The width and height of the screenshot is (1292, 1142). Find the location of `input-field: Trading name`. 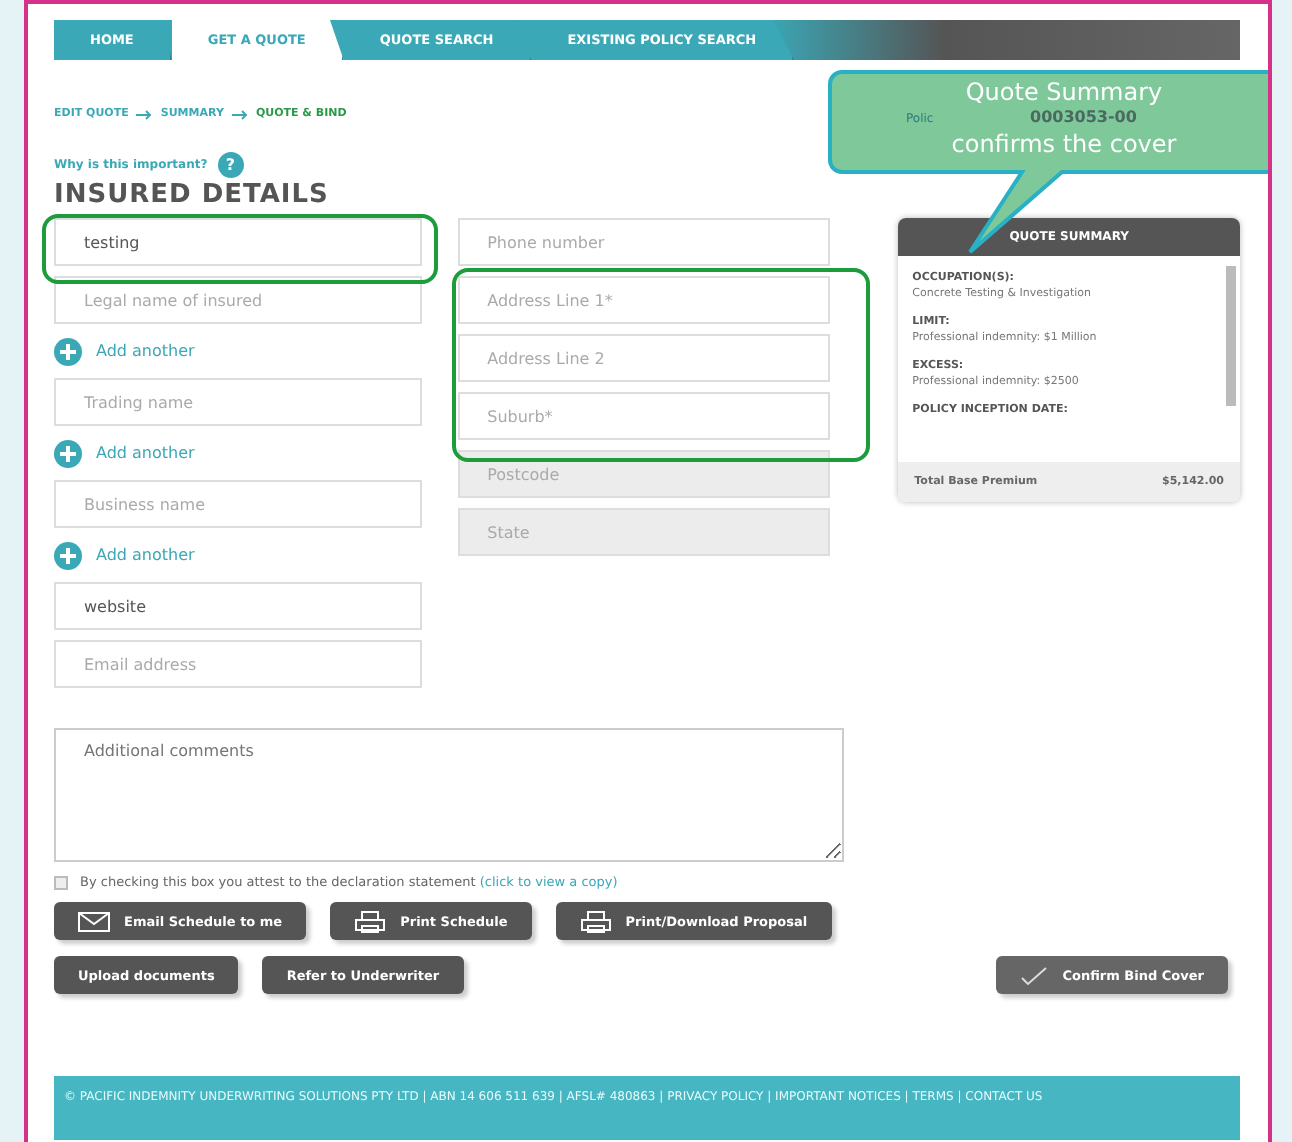

input-field: Trading name is located at coordinates (238, 402).